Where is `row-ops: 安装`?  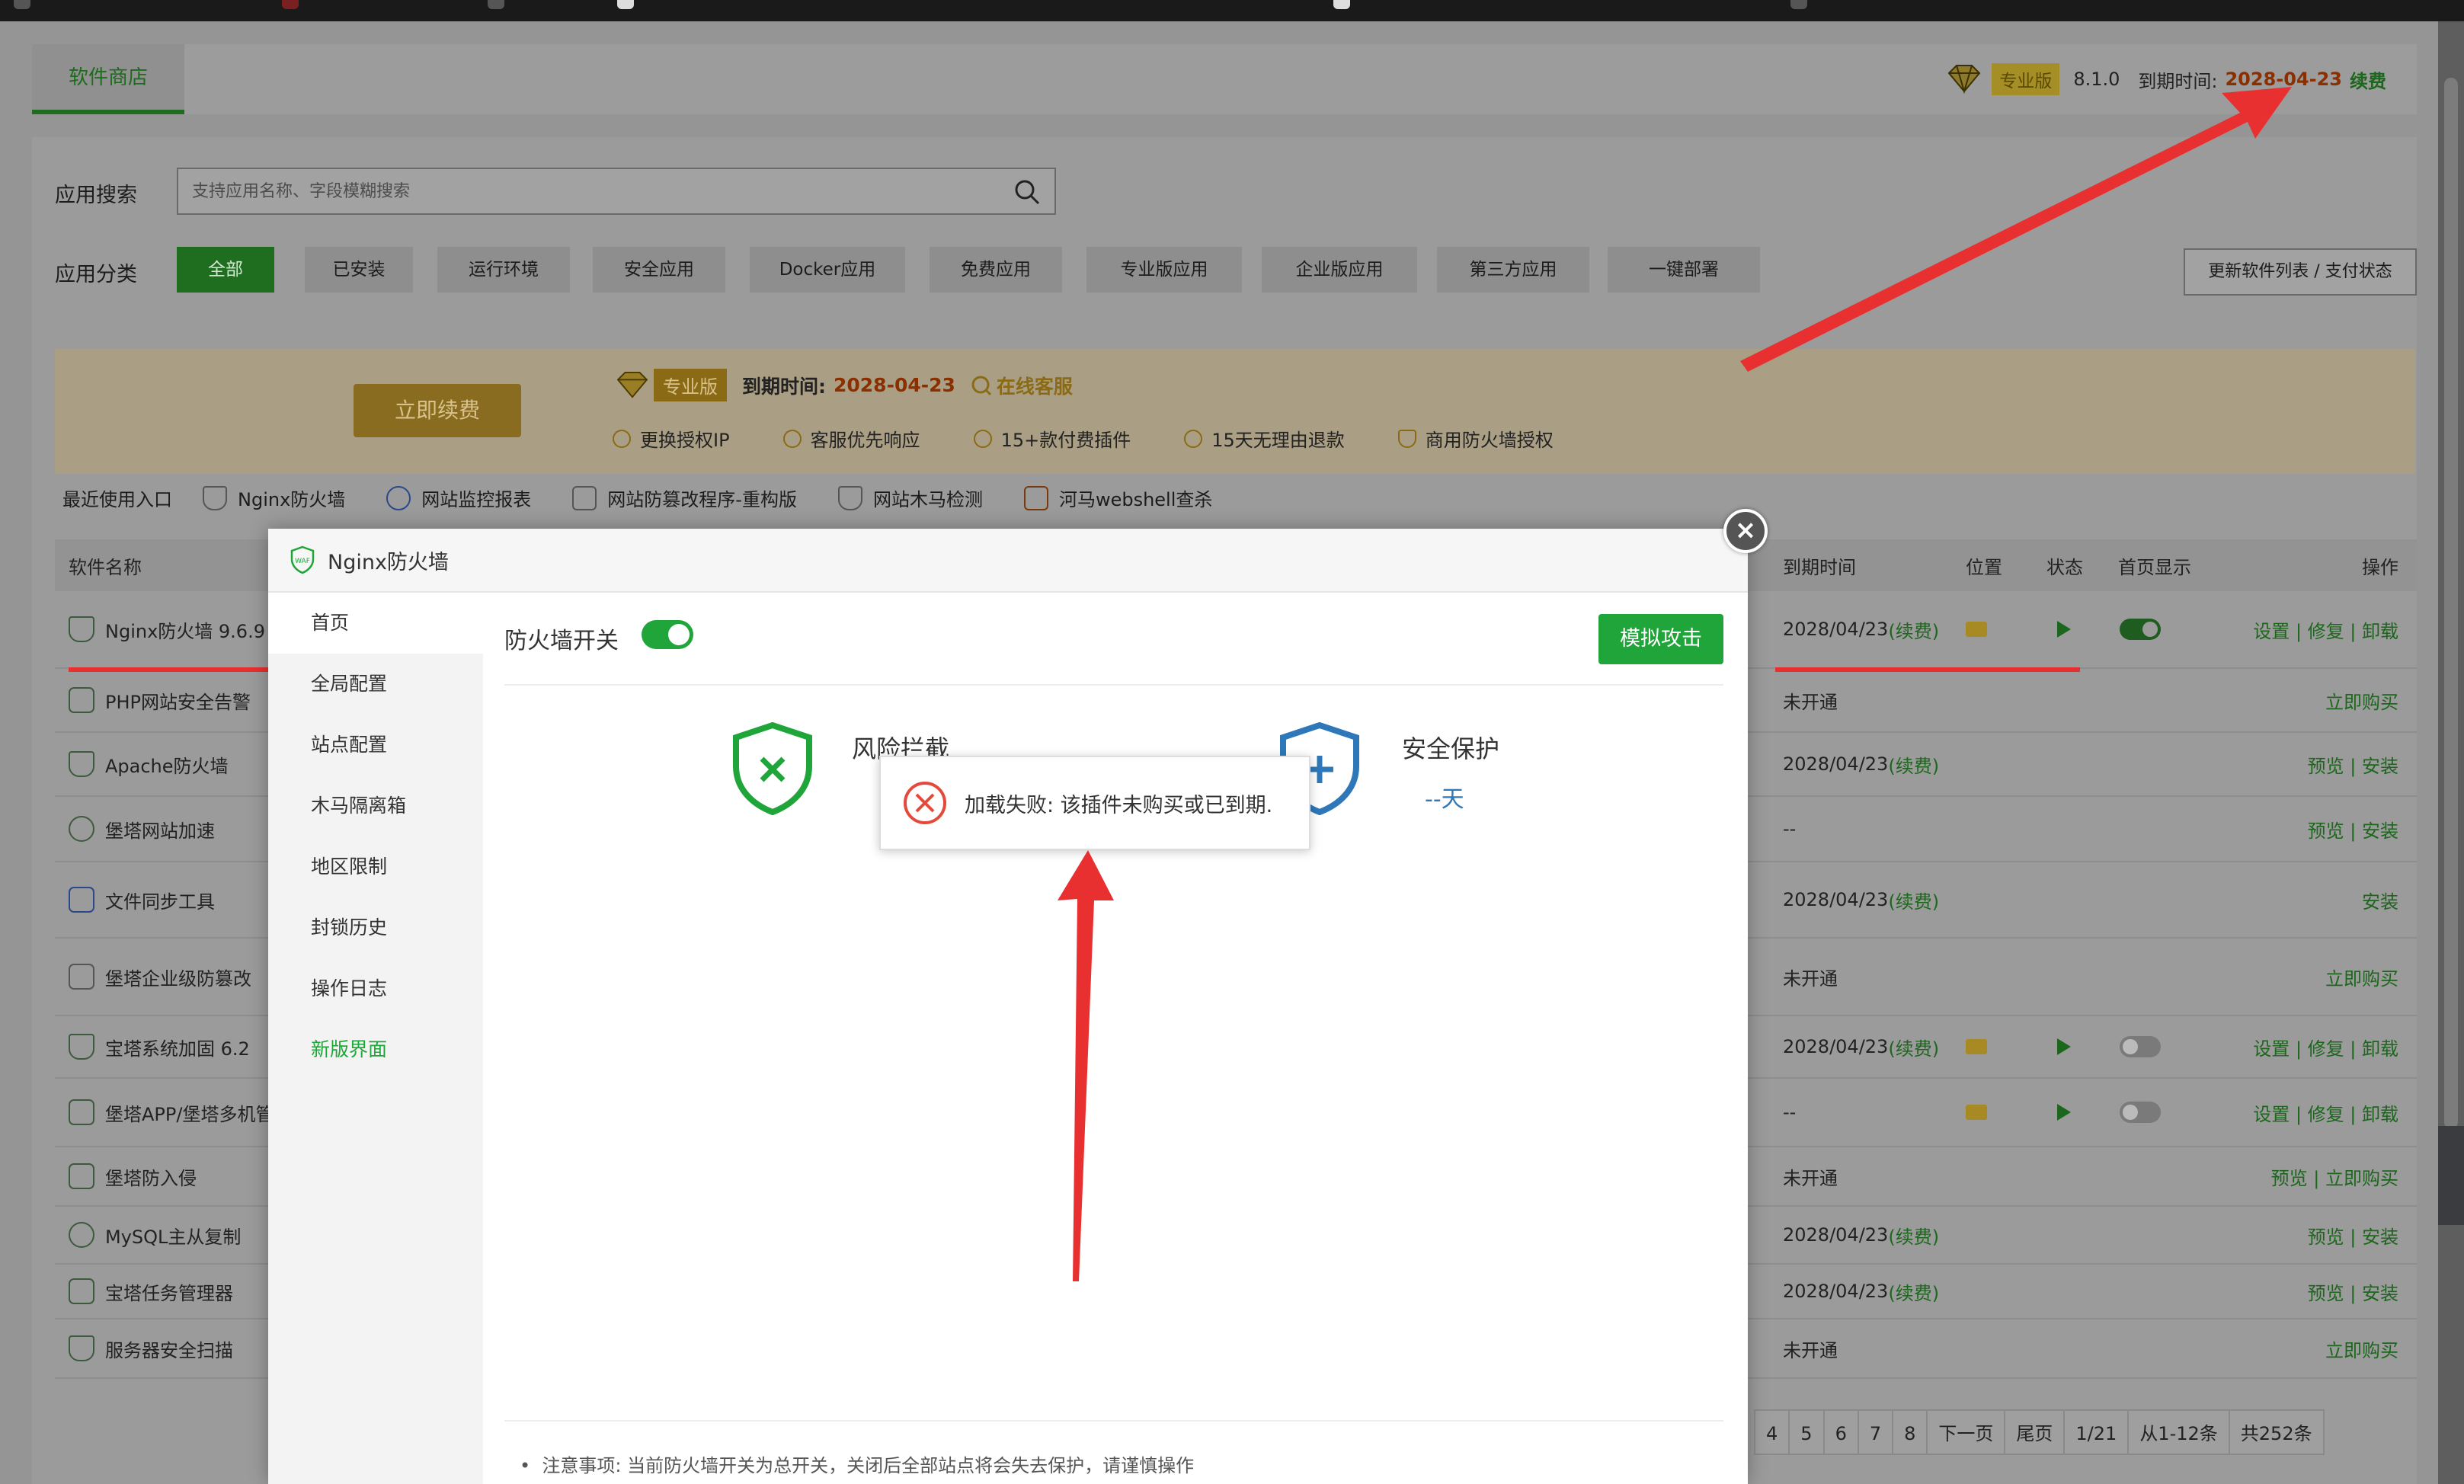
row-ops: 安装 is located at coordinates (2380, 899).